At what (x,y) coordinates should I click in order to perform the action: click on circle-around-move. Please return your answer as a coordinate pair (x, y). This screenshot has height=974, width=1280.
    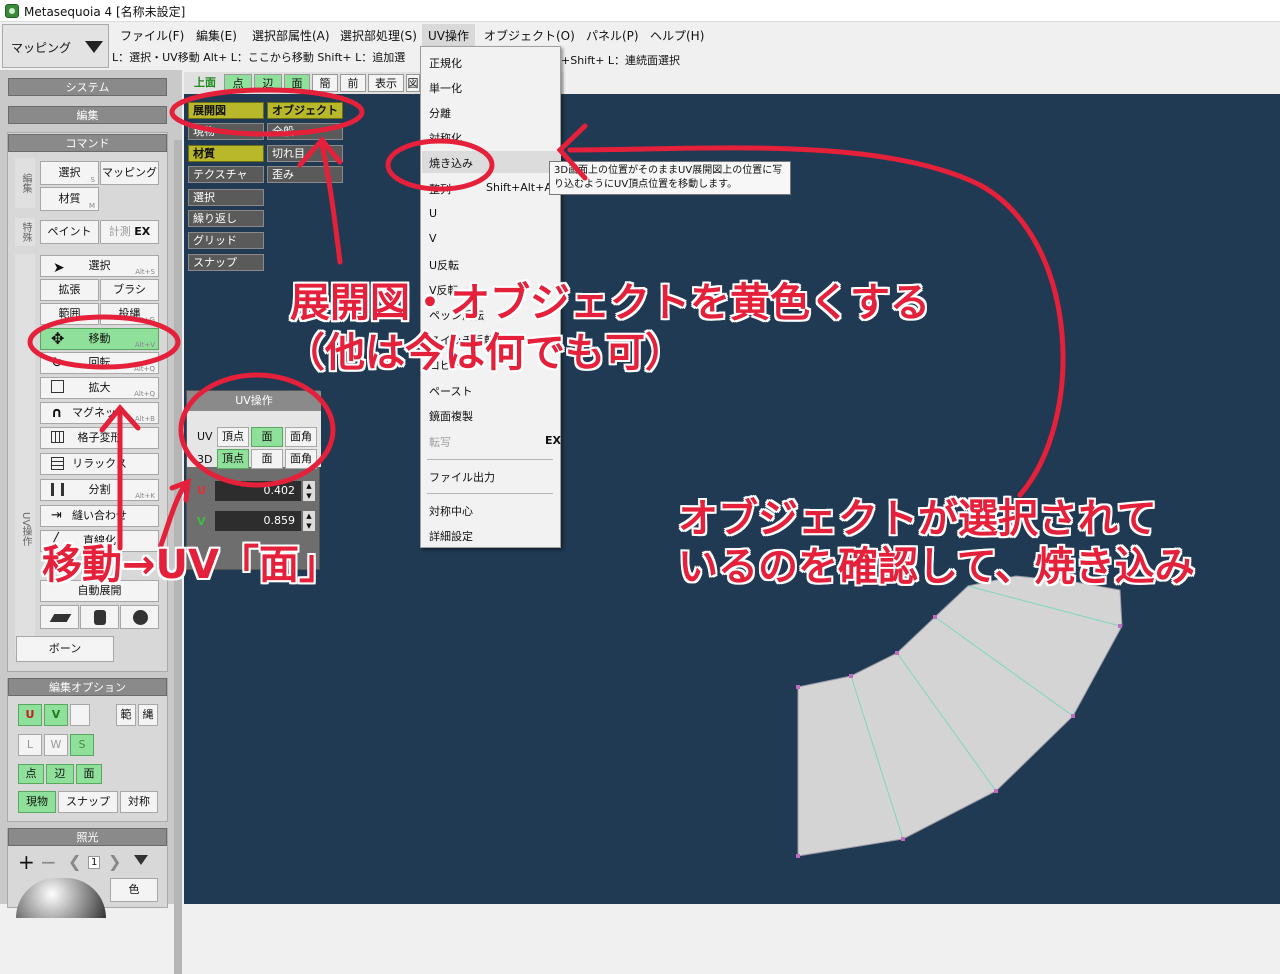
    Looking at the image, I should click on (104, 342).